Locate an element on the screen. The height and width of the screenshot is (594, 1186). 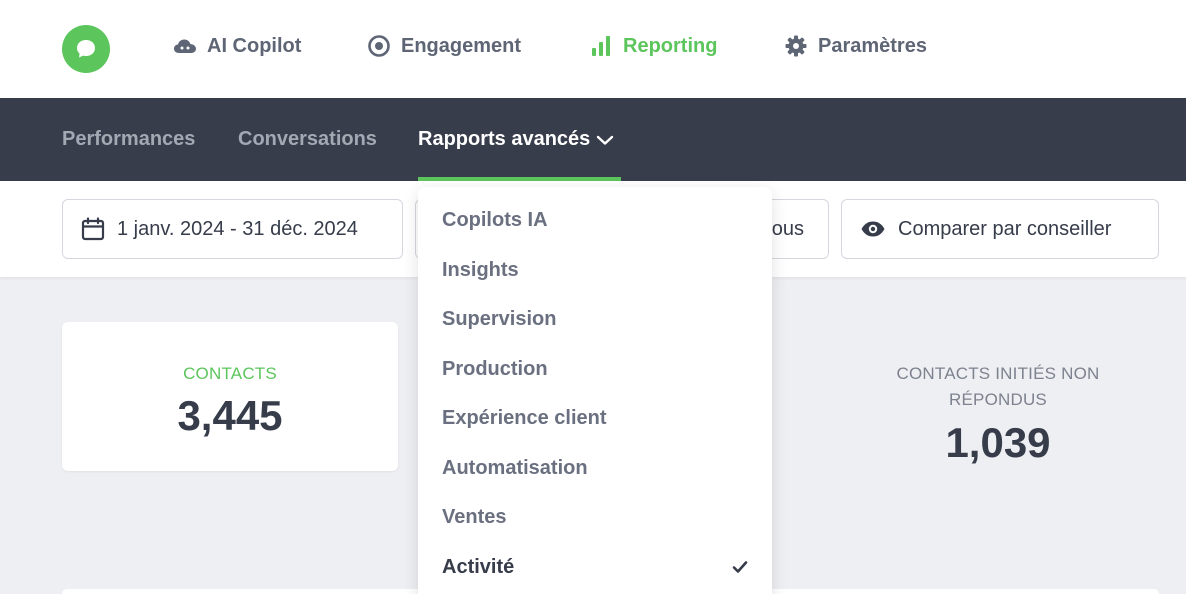
unanswered-contacts-stat: CONTACTS INITIÉS NON RÉPONDUS 1,039 is located at coordinates (998, 414).